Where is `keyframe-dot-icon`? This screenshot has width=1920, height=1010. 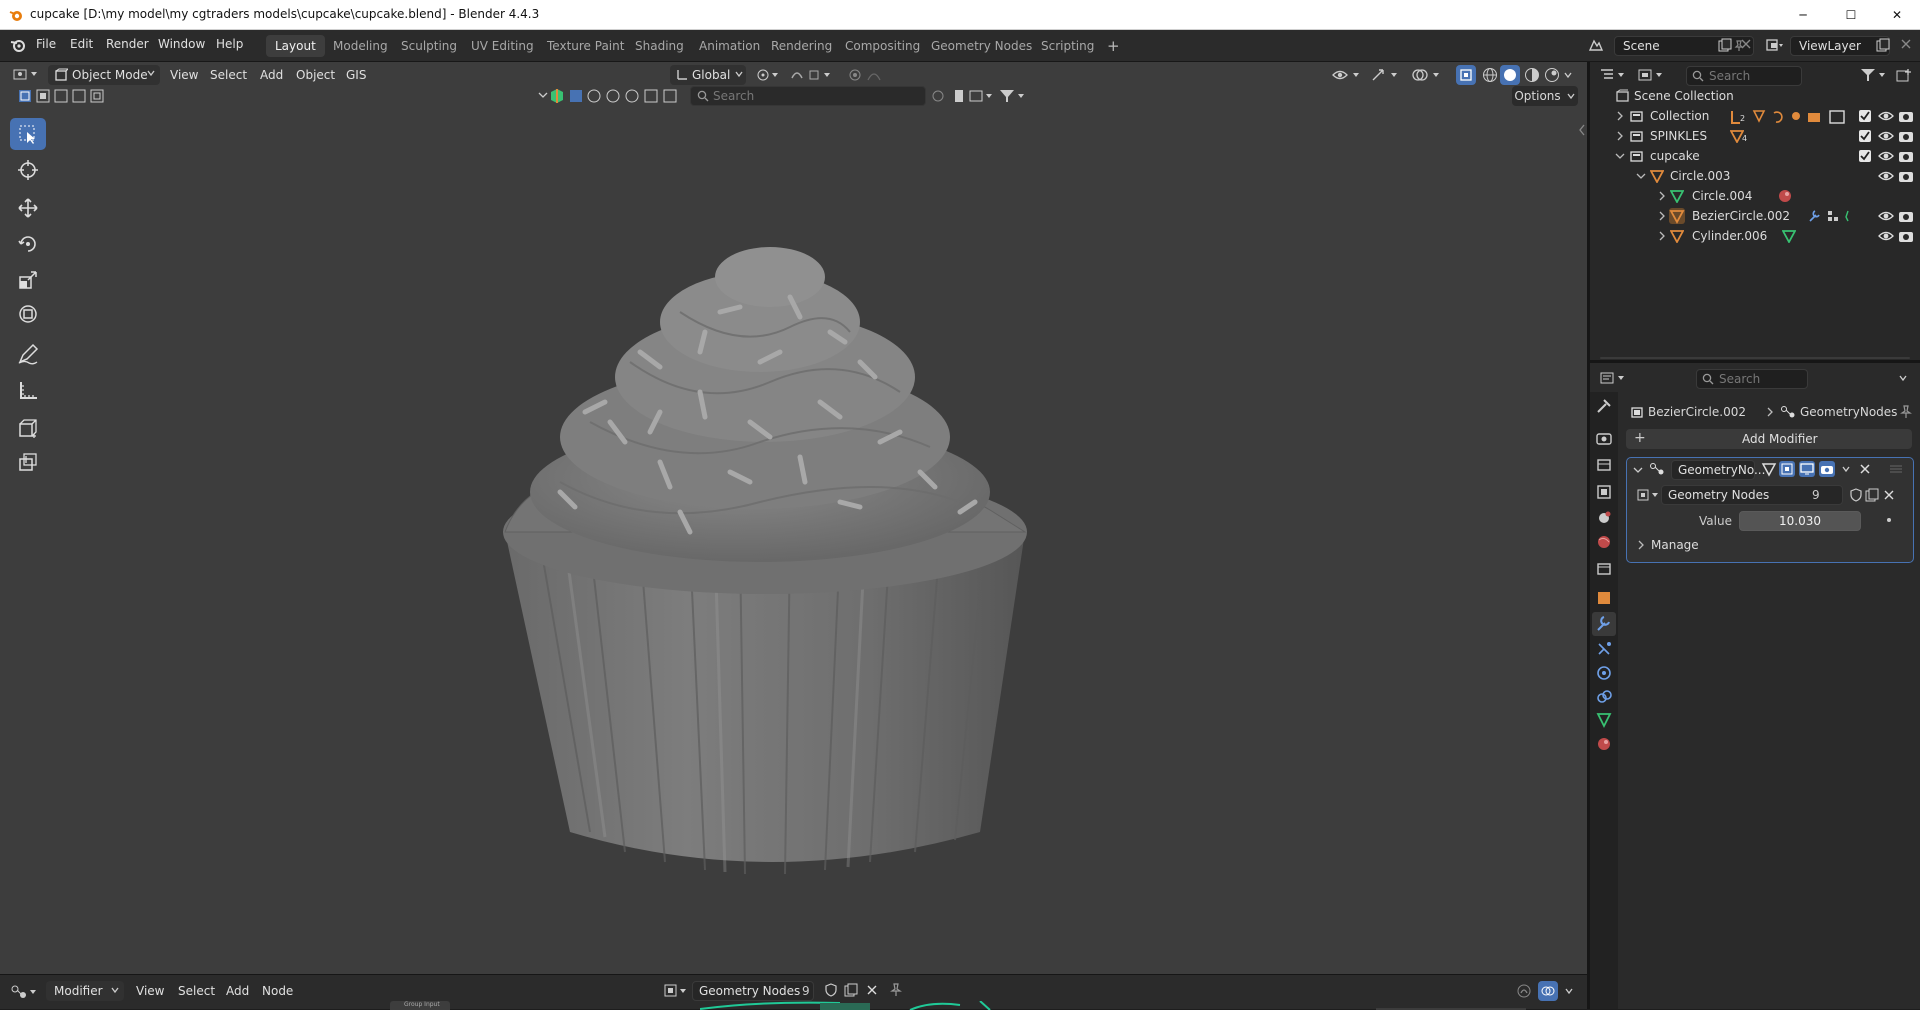
keyframe-dot-icon is located at coordinates (1889, 520).